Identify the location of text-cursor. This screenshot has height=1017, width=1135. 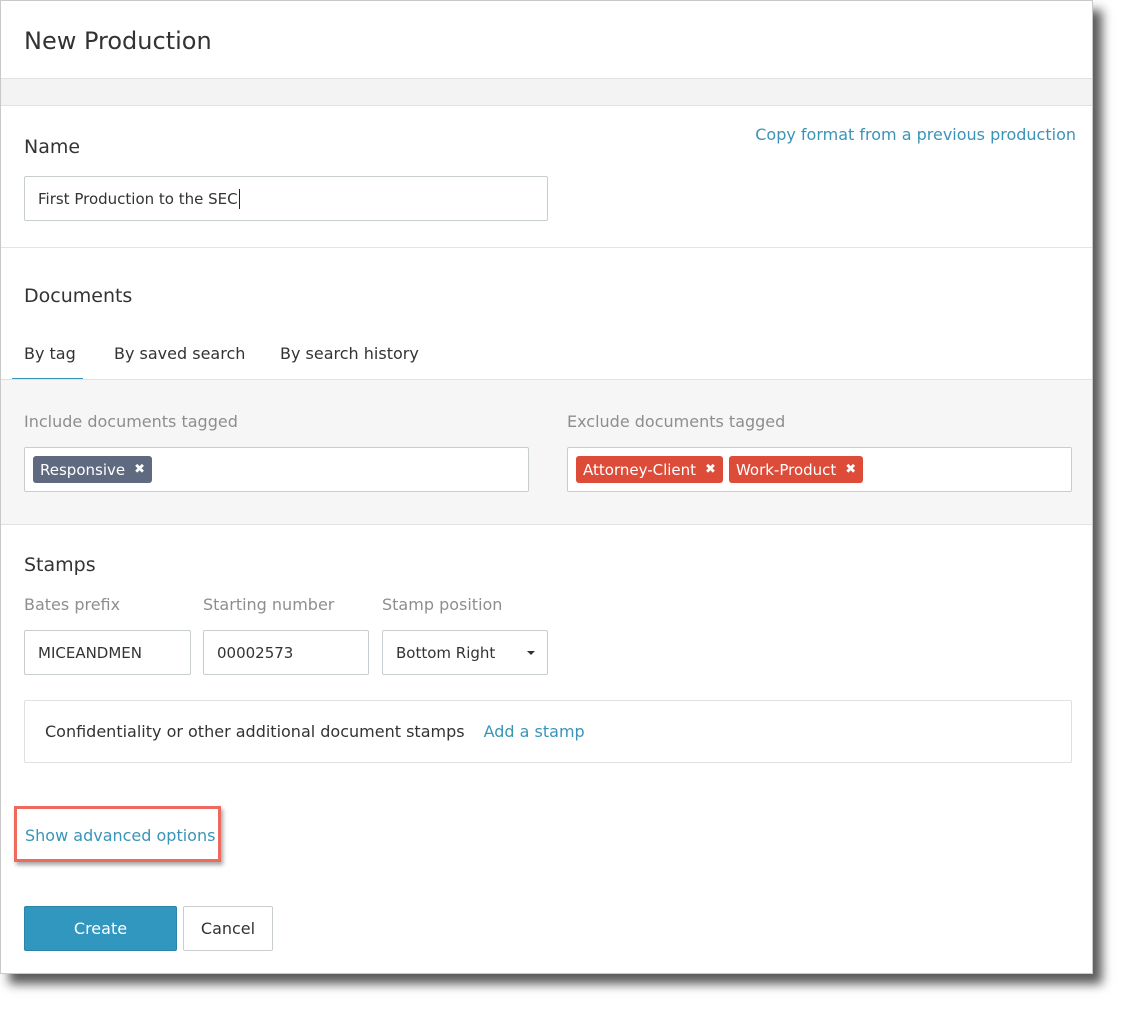
(239, 198).